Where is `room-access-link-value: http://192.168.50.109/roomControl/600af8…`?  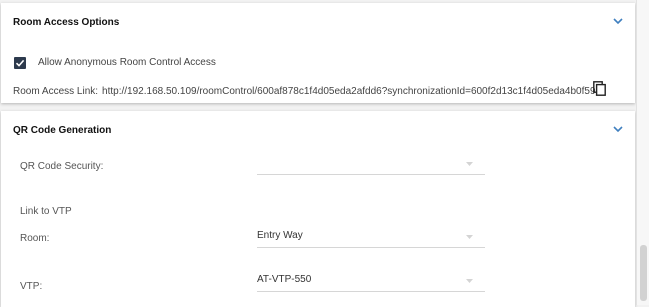 room-access-link-value: http://192.168.50.109/roomControl/600af8… is located at coordinates (348, 91).